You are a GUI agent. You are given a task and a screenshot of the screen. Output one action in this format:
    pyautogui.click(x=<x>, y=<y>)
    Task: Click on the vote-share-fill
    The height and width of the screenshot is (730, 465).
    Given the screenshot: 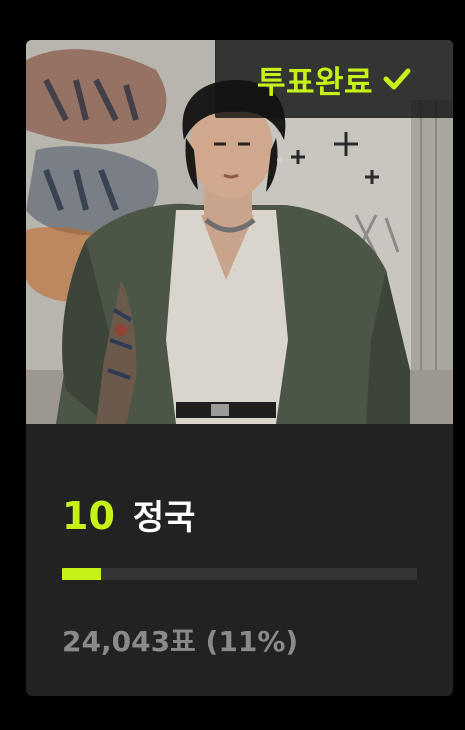 What is the action you would take?
    pyautogui.click(x=82, y=574)
    